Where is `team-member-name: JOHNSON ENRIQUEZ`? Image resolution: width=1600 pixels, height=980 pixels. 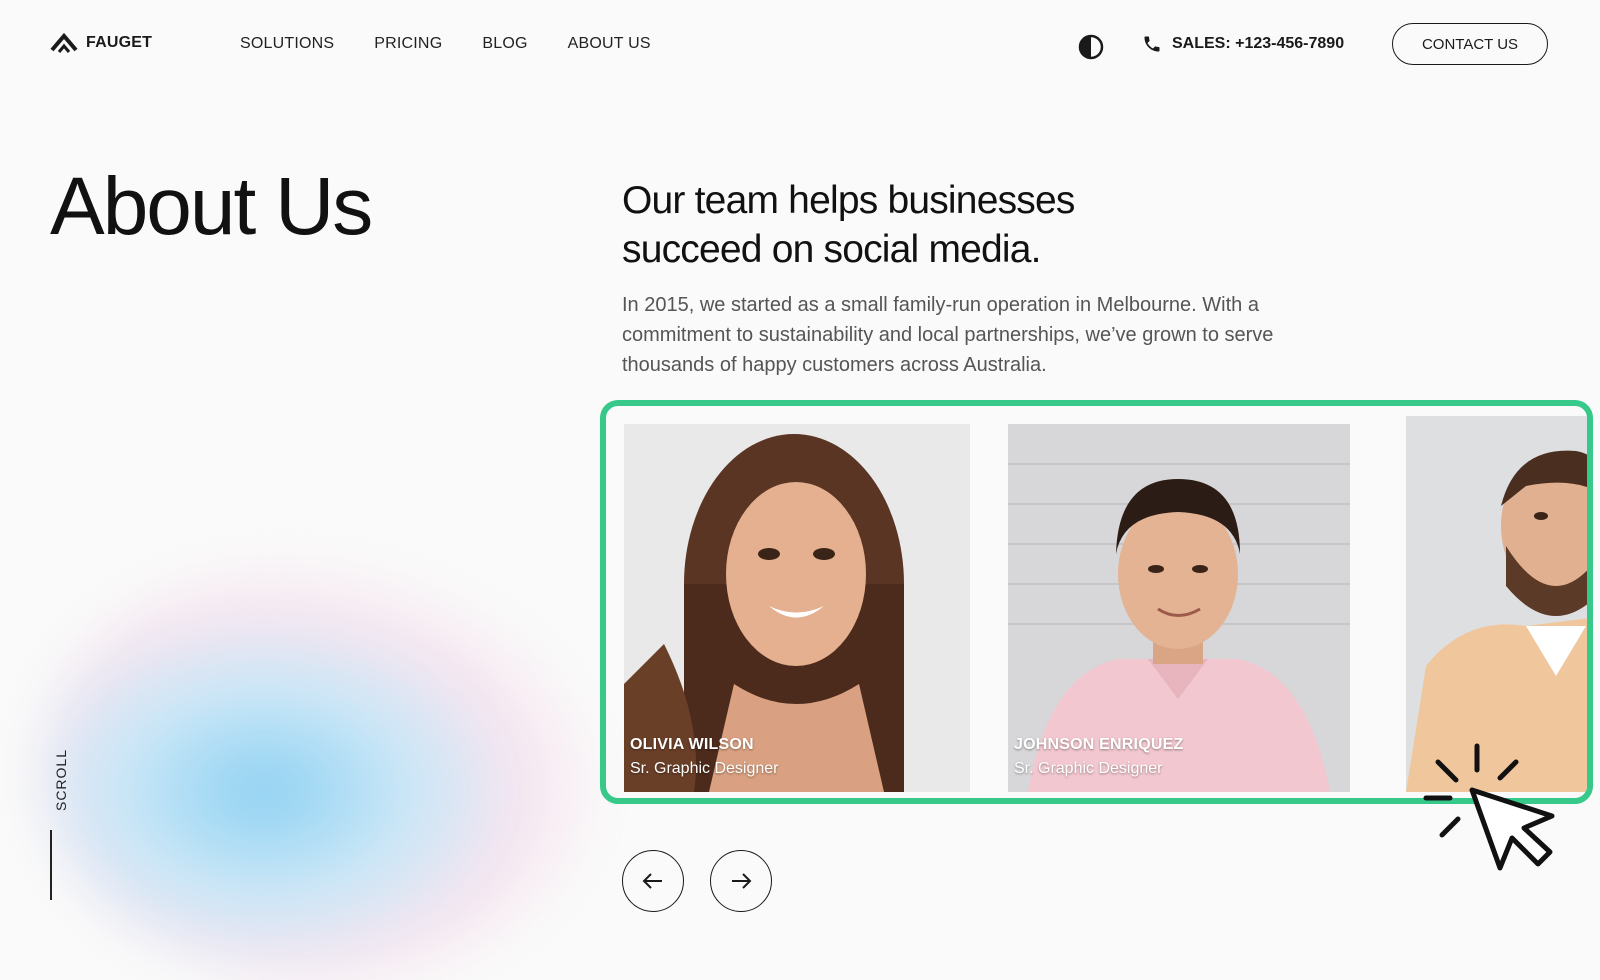
team-member-name: JOHNSON ENRIQUEZ is located at coordinates (1099, 744).